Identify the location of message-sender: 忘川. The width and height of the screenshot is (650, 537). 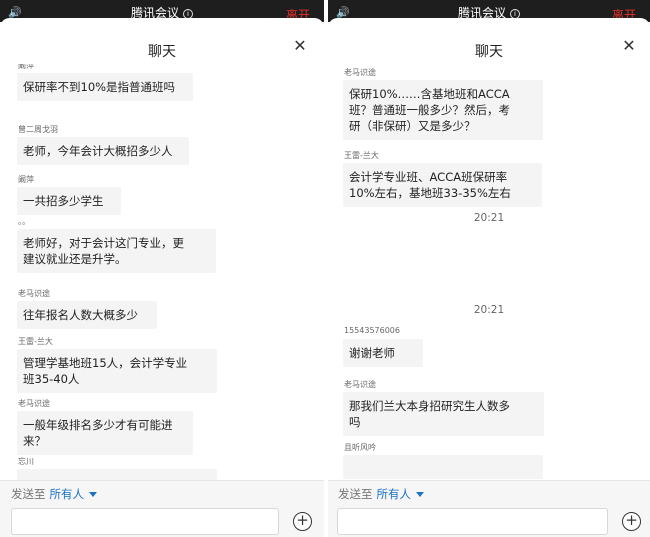
(26, 461).